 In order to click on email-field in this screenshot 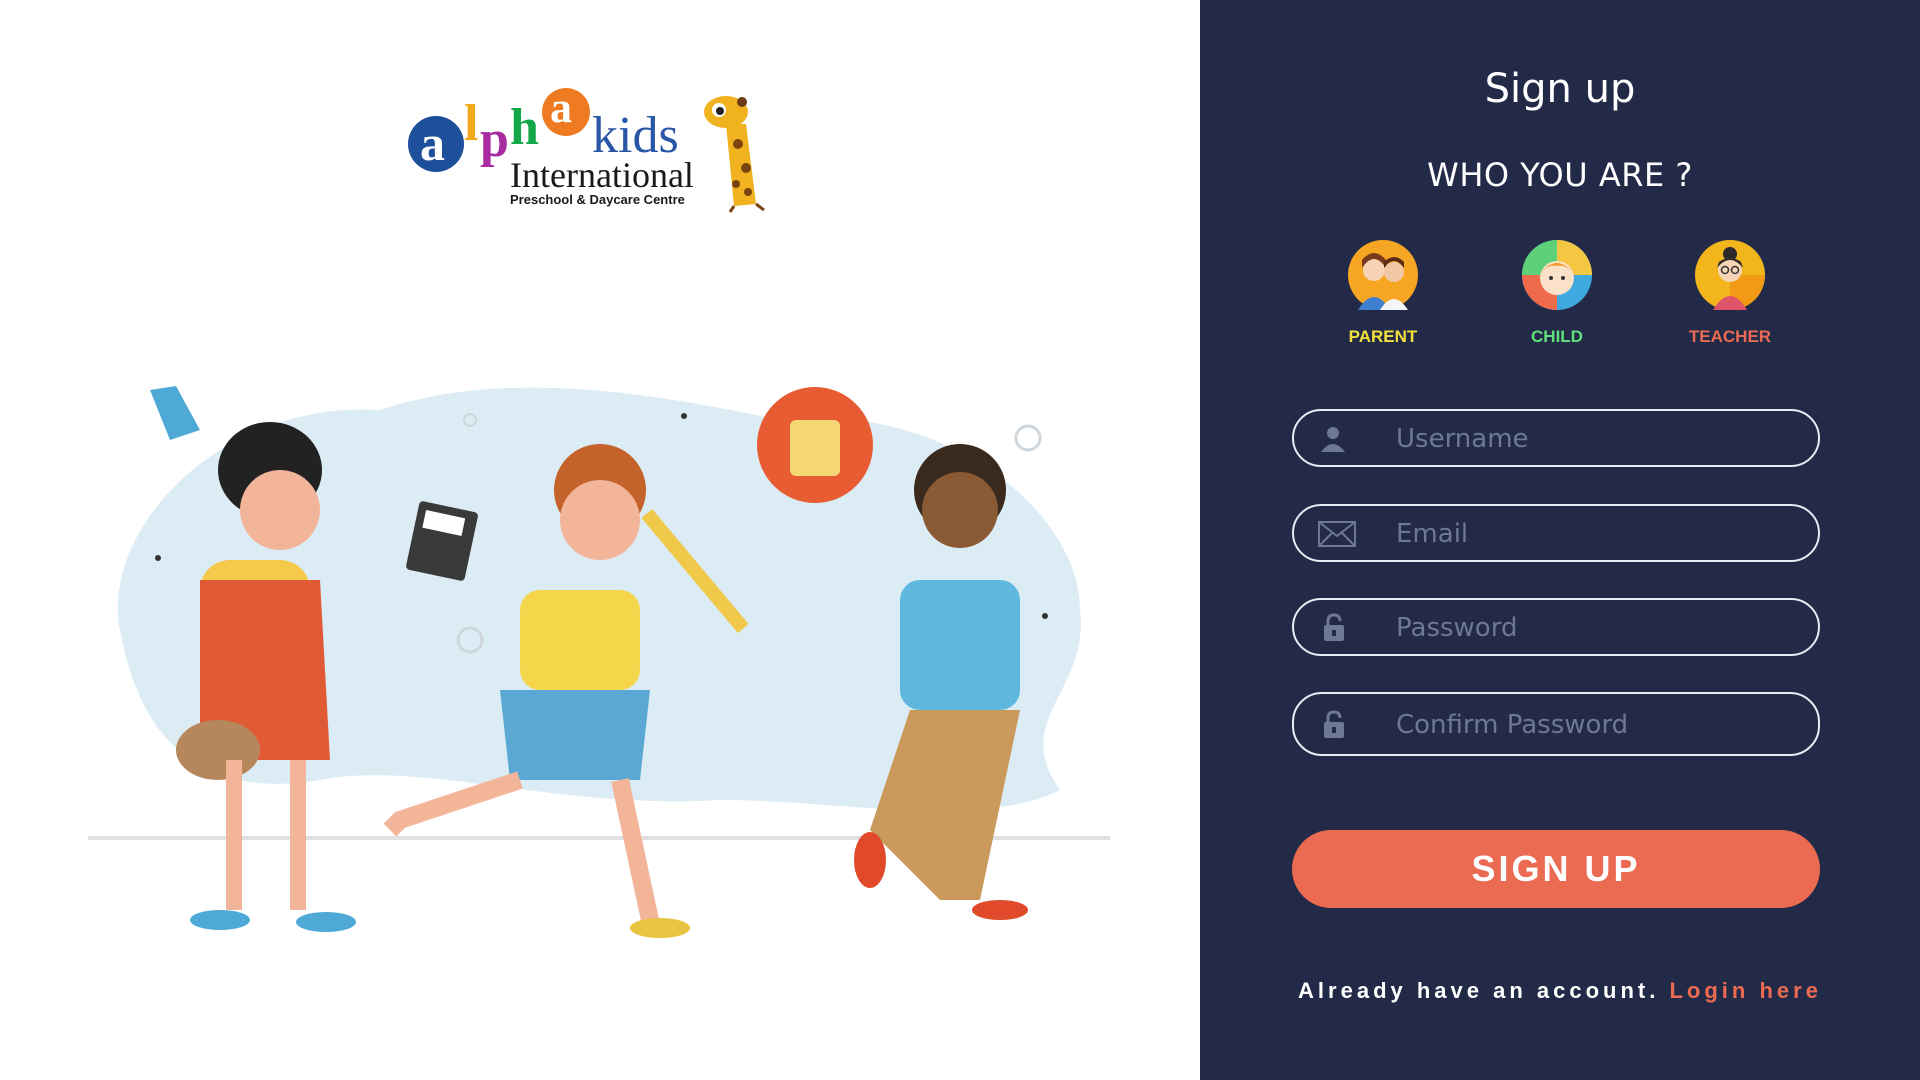, I will do `click(1556, 533)`.